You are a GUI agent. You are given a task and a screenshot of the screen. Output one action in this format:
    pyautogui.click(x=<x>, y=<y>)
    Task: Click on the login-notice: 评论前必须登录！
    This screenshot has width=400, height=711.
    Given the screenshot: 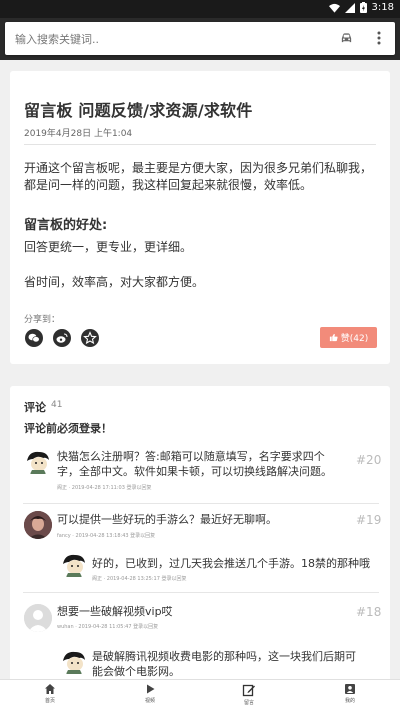 What is the action you would take?
    pyautogui.click(x=68, y=428)
    